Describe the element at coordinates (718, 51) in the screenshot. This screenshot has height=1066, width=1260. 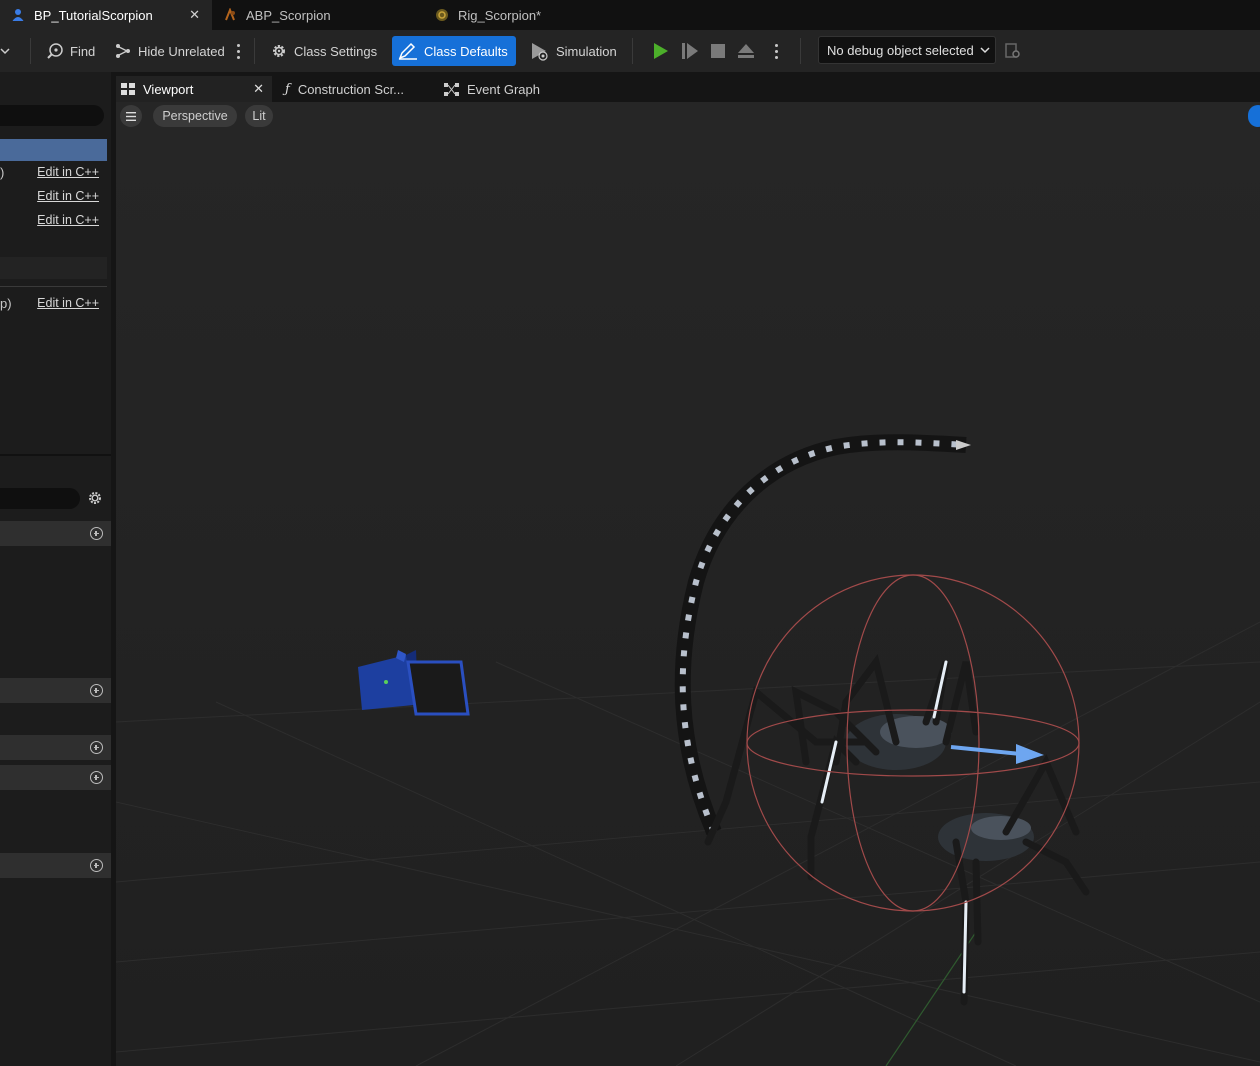
I see `stop-icon` at that location.